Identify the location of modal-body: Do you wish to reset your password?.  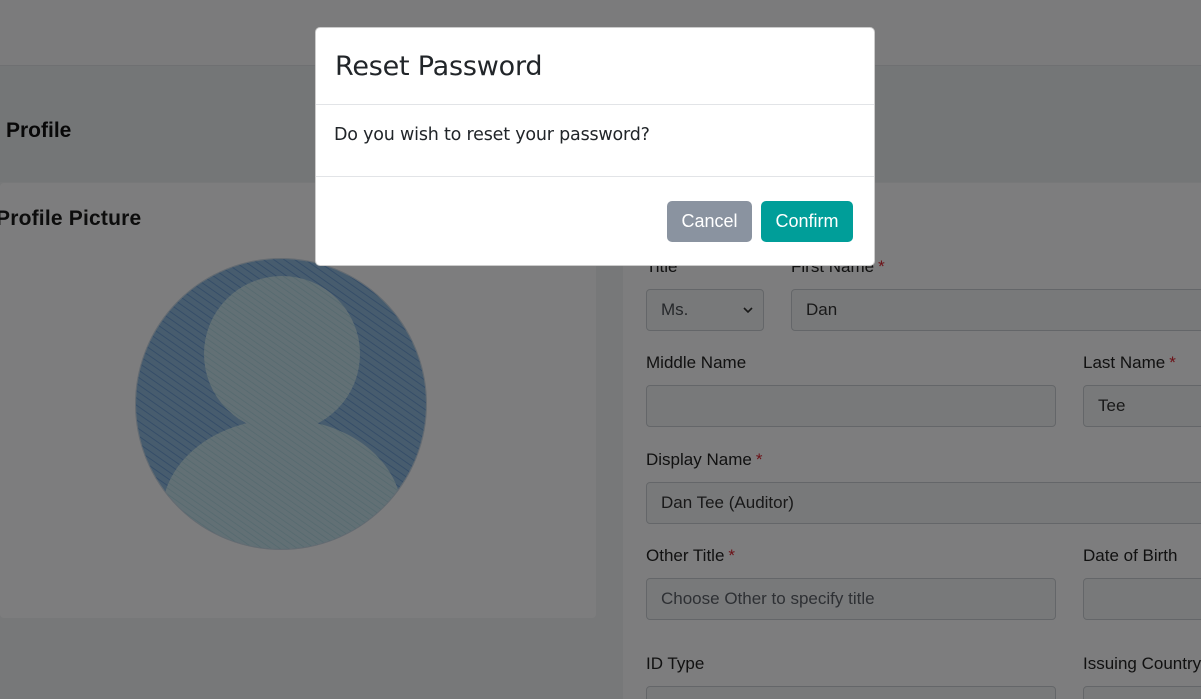
(595, 141).